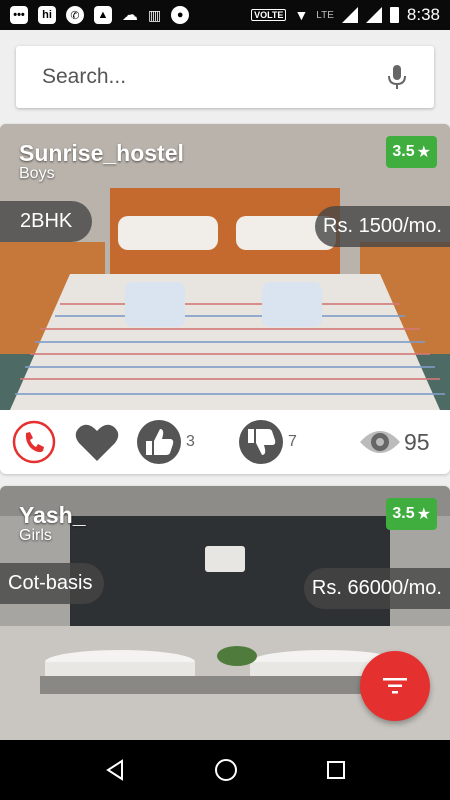 Image resolution: width=450 pixels, height=800 pixels. What do you see at coordinates (159, 442) in the screenshot?
I see `thumbs-up-icon` at bounding box center [159, 442].